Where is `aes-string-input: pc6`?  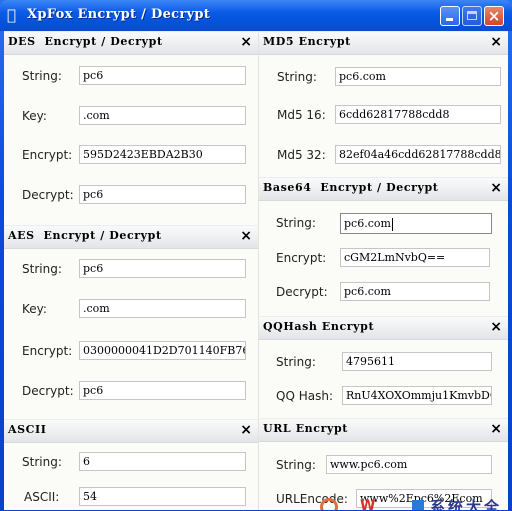
aes-string-input: pc6 is located at coordinates (162, 268).